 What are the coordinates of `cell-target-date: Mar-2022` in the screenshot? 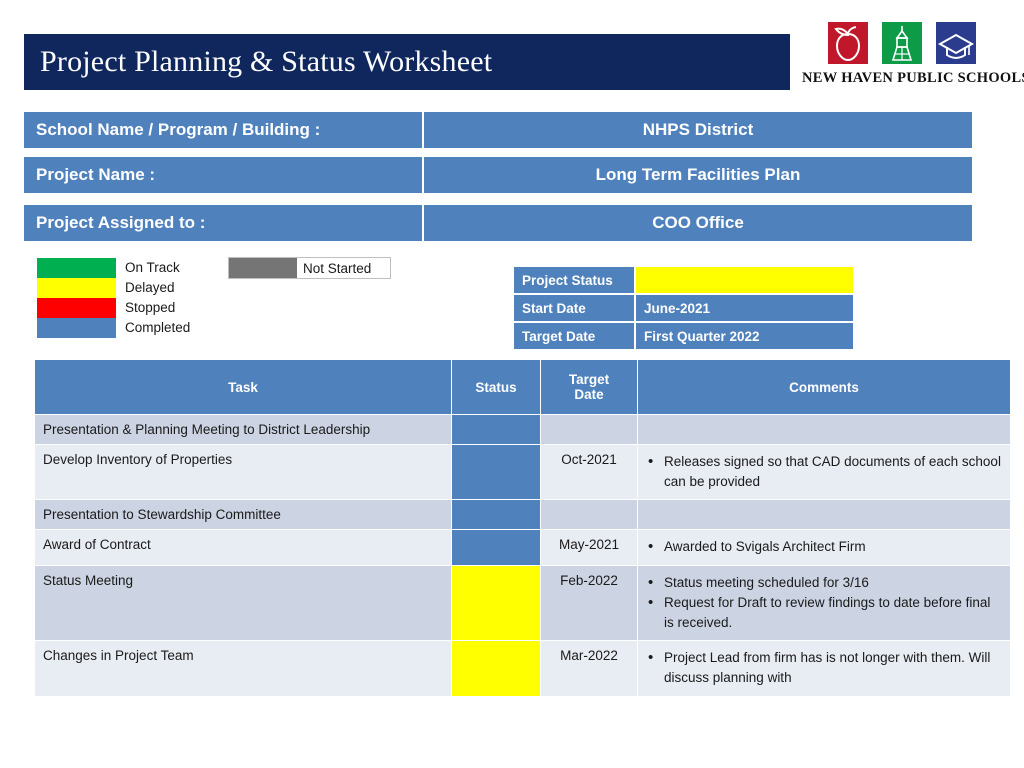 It's located at (589, 668).